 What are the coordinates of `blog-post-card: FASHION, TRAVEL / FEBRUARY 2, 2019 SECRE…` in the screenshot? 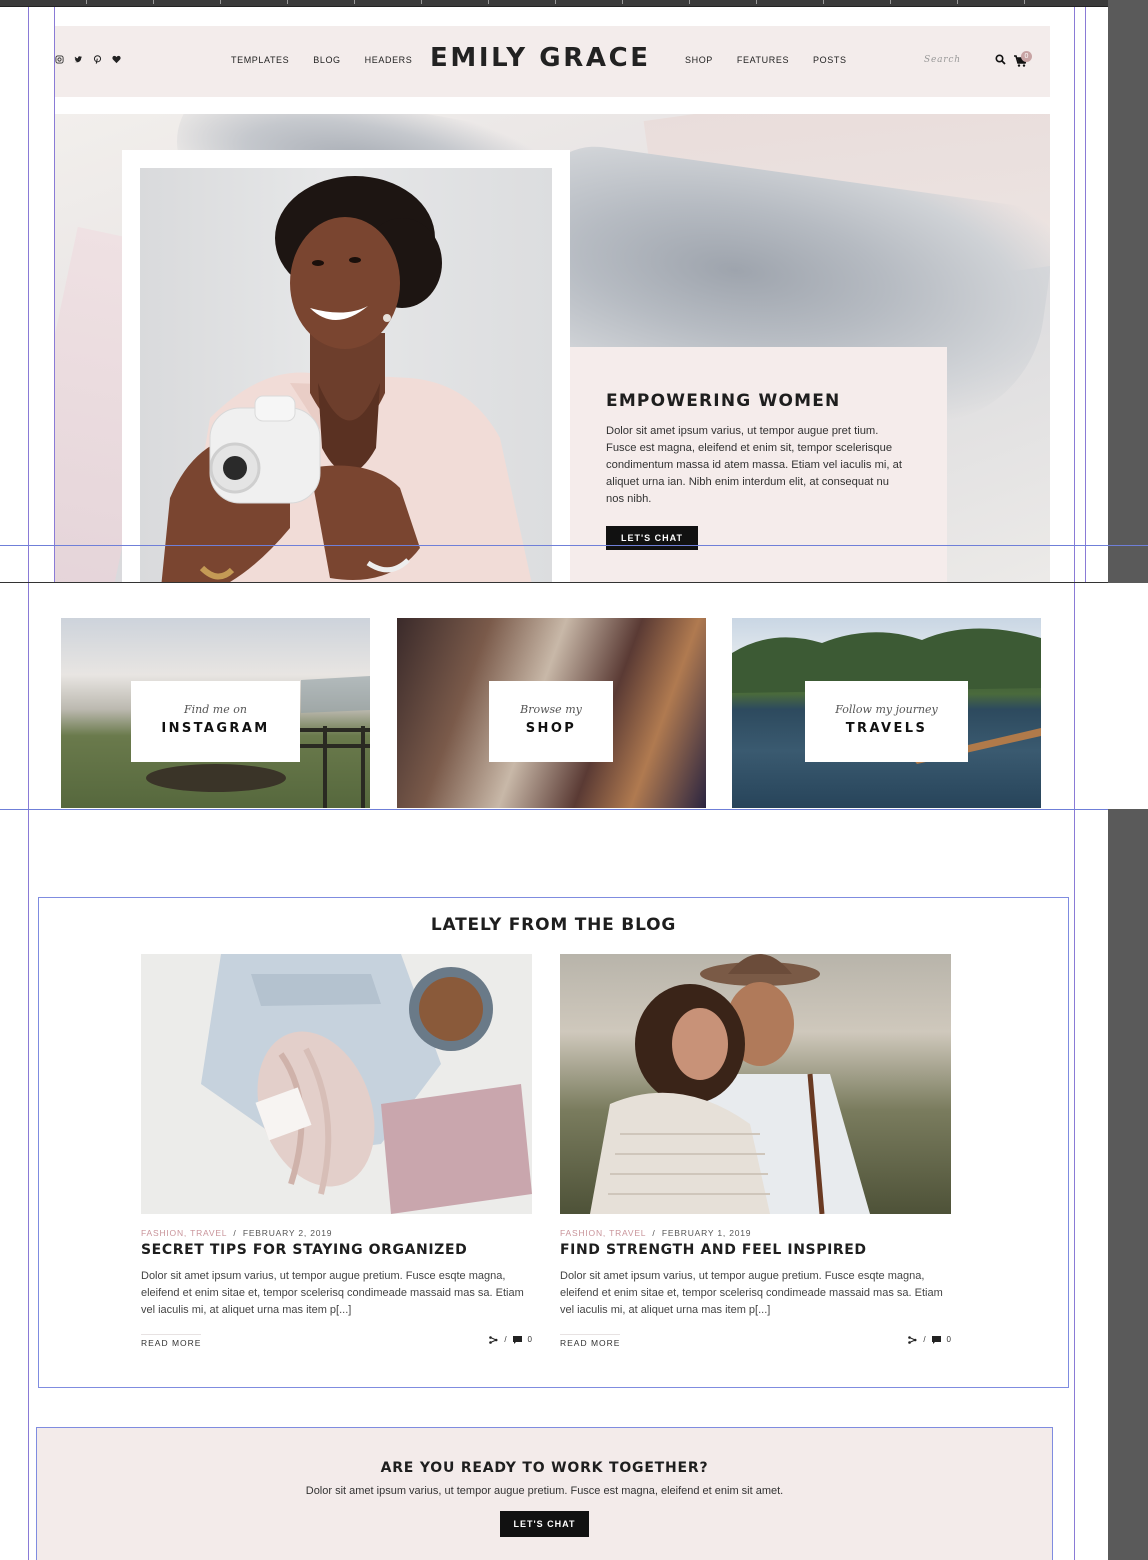 It's located at (336, 1151).